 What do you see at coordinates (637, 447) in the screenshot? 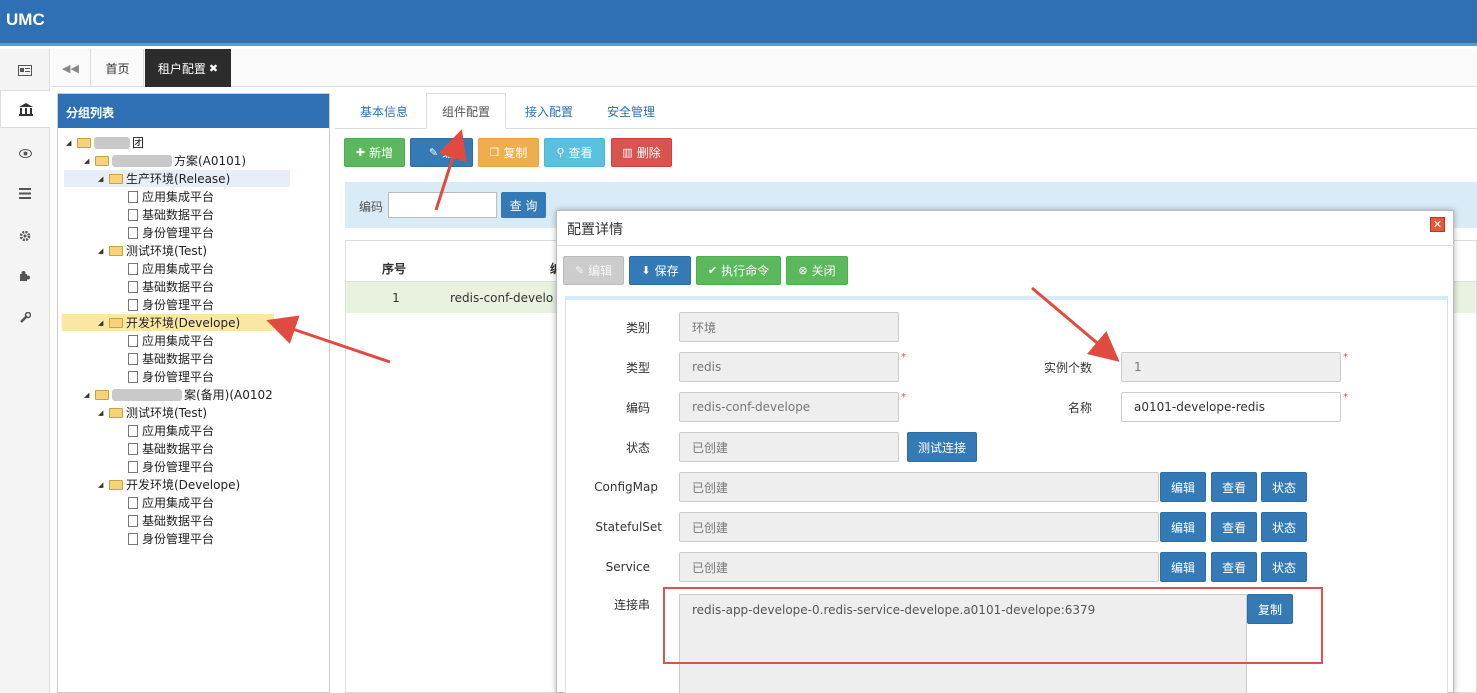
I see `status-label: 状态` at bounding box center [637, 447].